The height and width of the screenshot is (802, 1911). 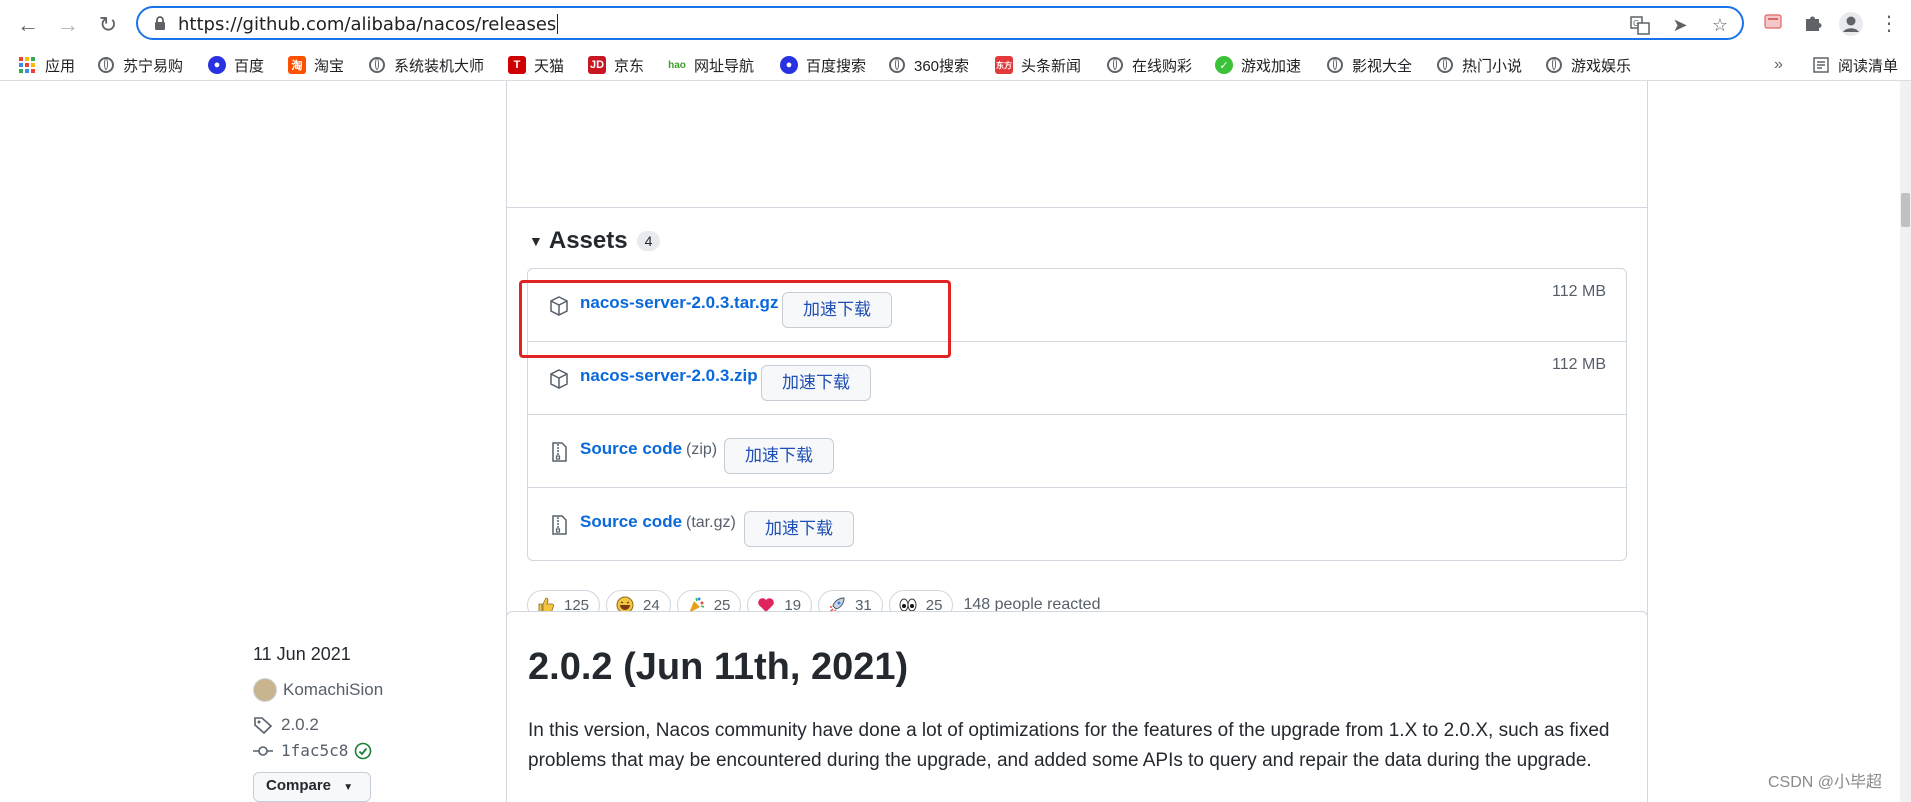 I want to click on bookmark-label: 游戏娱乐, so click(x=1601, y=66).